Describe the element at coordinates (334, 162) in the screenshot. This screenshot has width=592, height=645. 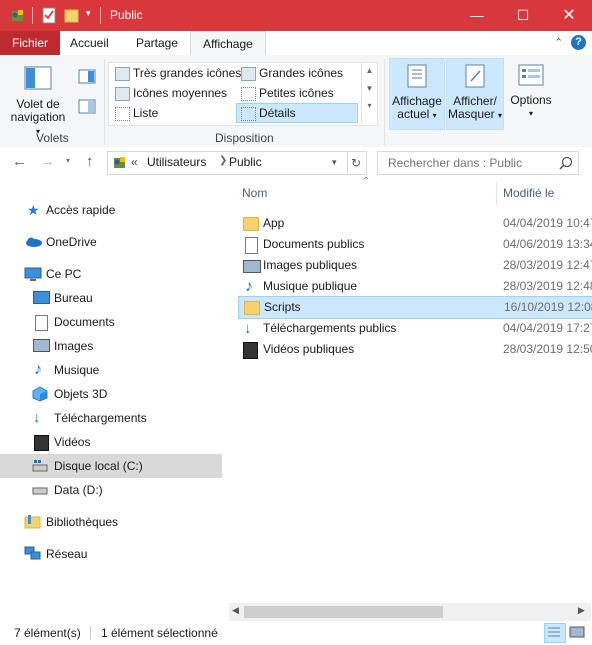
I see `address-dropdown-icon: ▾` at that location.